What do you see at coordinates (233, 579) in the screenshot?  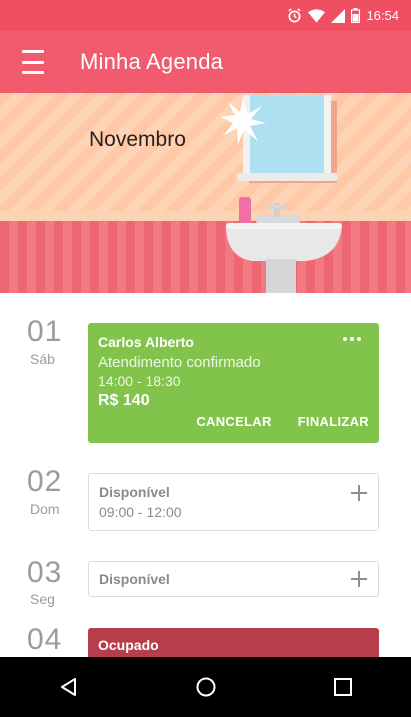 I see `slot-card-available: Disponível` at bounding box center [233, 579].